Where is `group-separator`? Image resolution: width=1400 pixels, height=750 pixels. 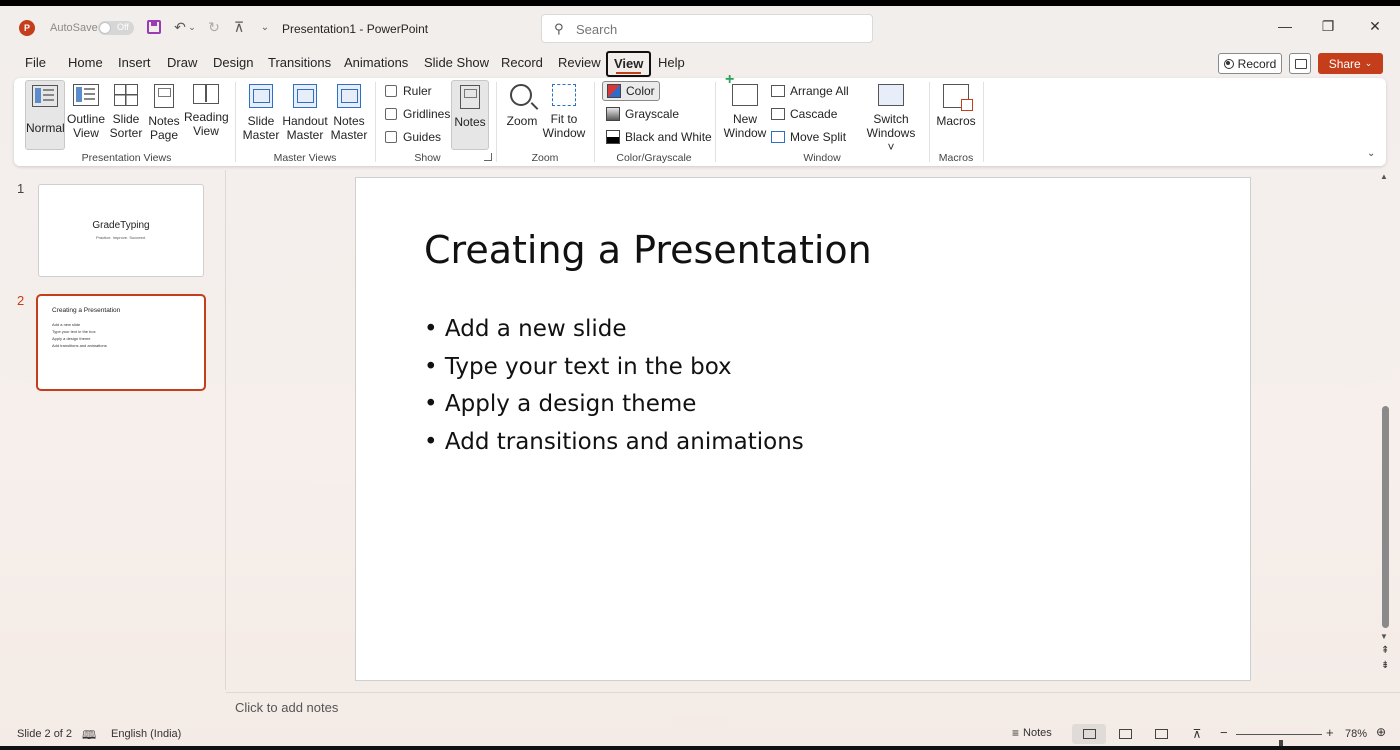 group-separator is located at coordinates (496, 122).